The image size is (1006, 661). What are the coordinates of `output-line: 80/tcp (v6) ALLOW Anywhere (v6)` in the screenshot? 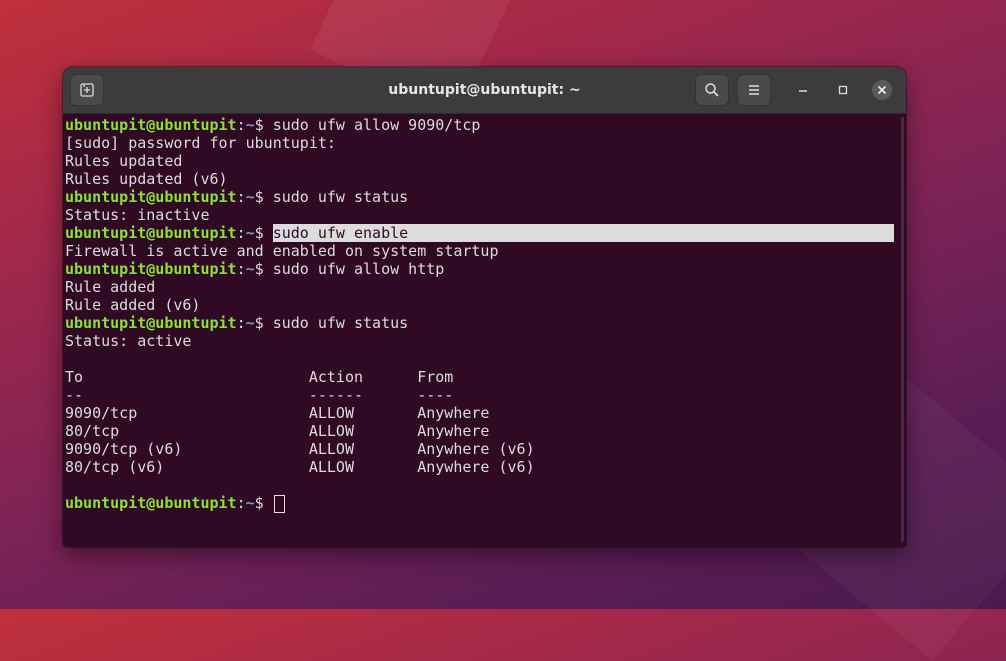 It's located at (300, 467).